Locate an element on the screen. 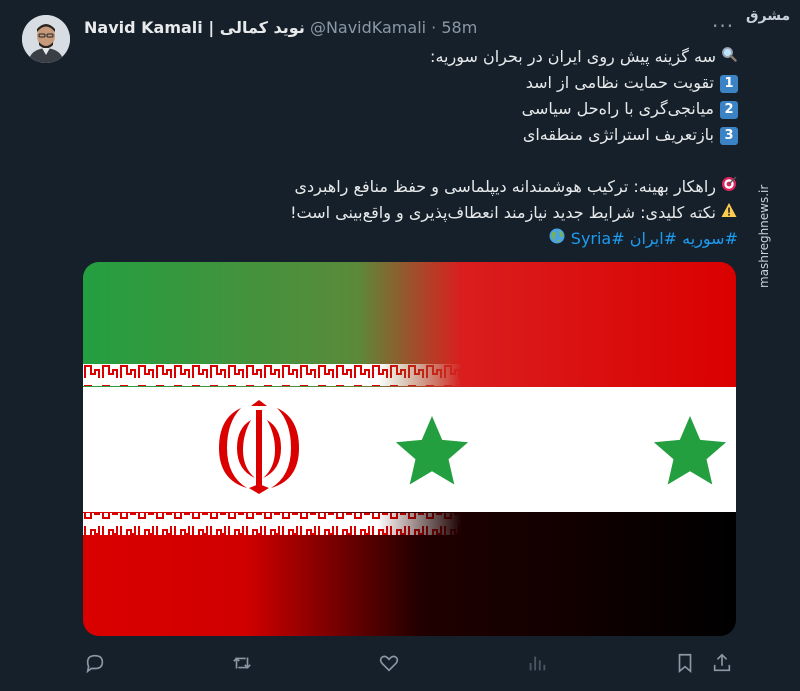 This screenshot has height=691, width=800. keycap-two-icon: 2 is located at coordinates (729, 109).